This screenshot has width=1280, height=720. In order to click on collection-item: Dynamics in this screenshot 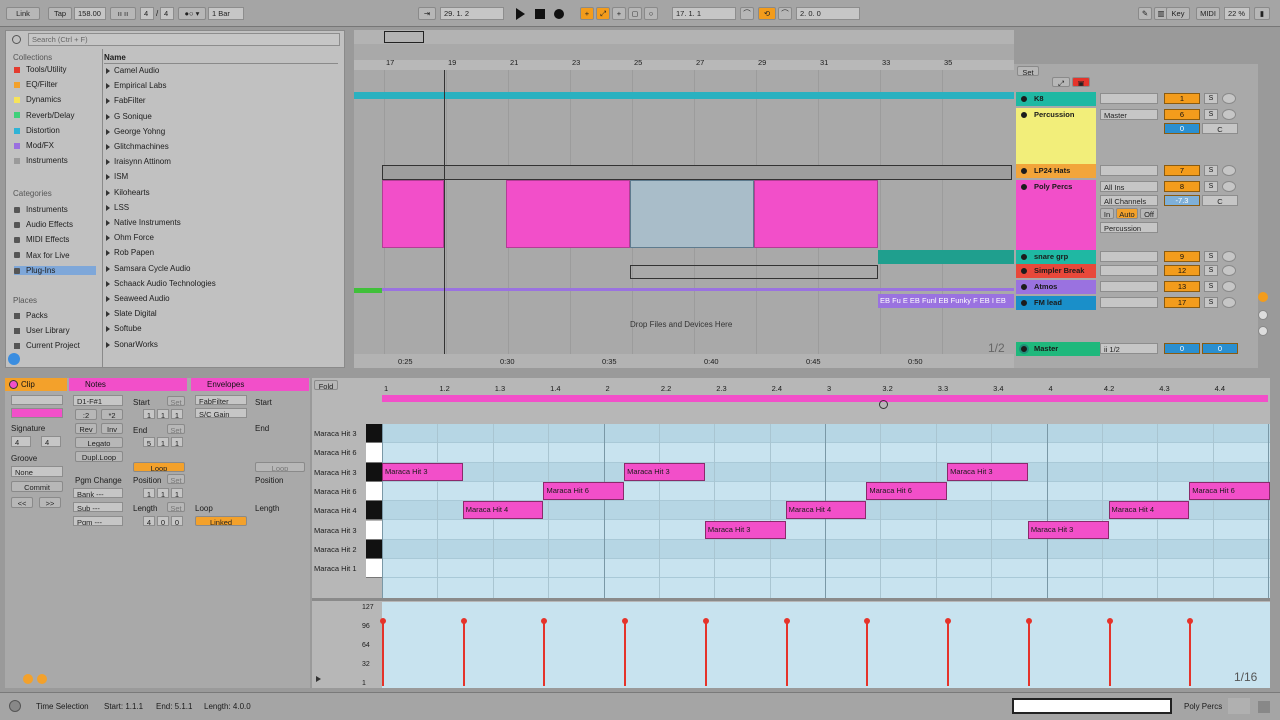, I will do `click(37, 99)`.